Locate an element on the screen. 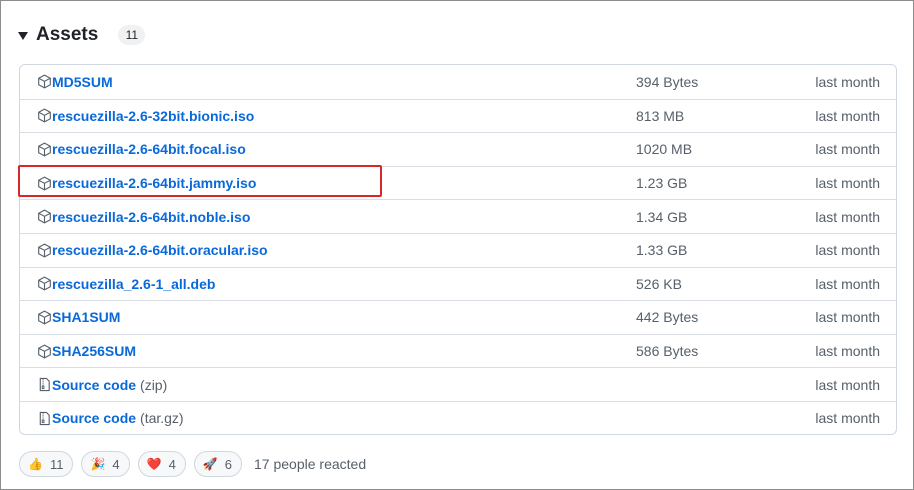  reaction-rocket-button: 🚀 6 is located at coordinates (218, 464).